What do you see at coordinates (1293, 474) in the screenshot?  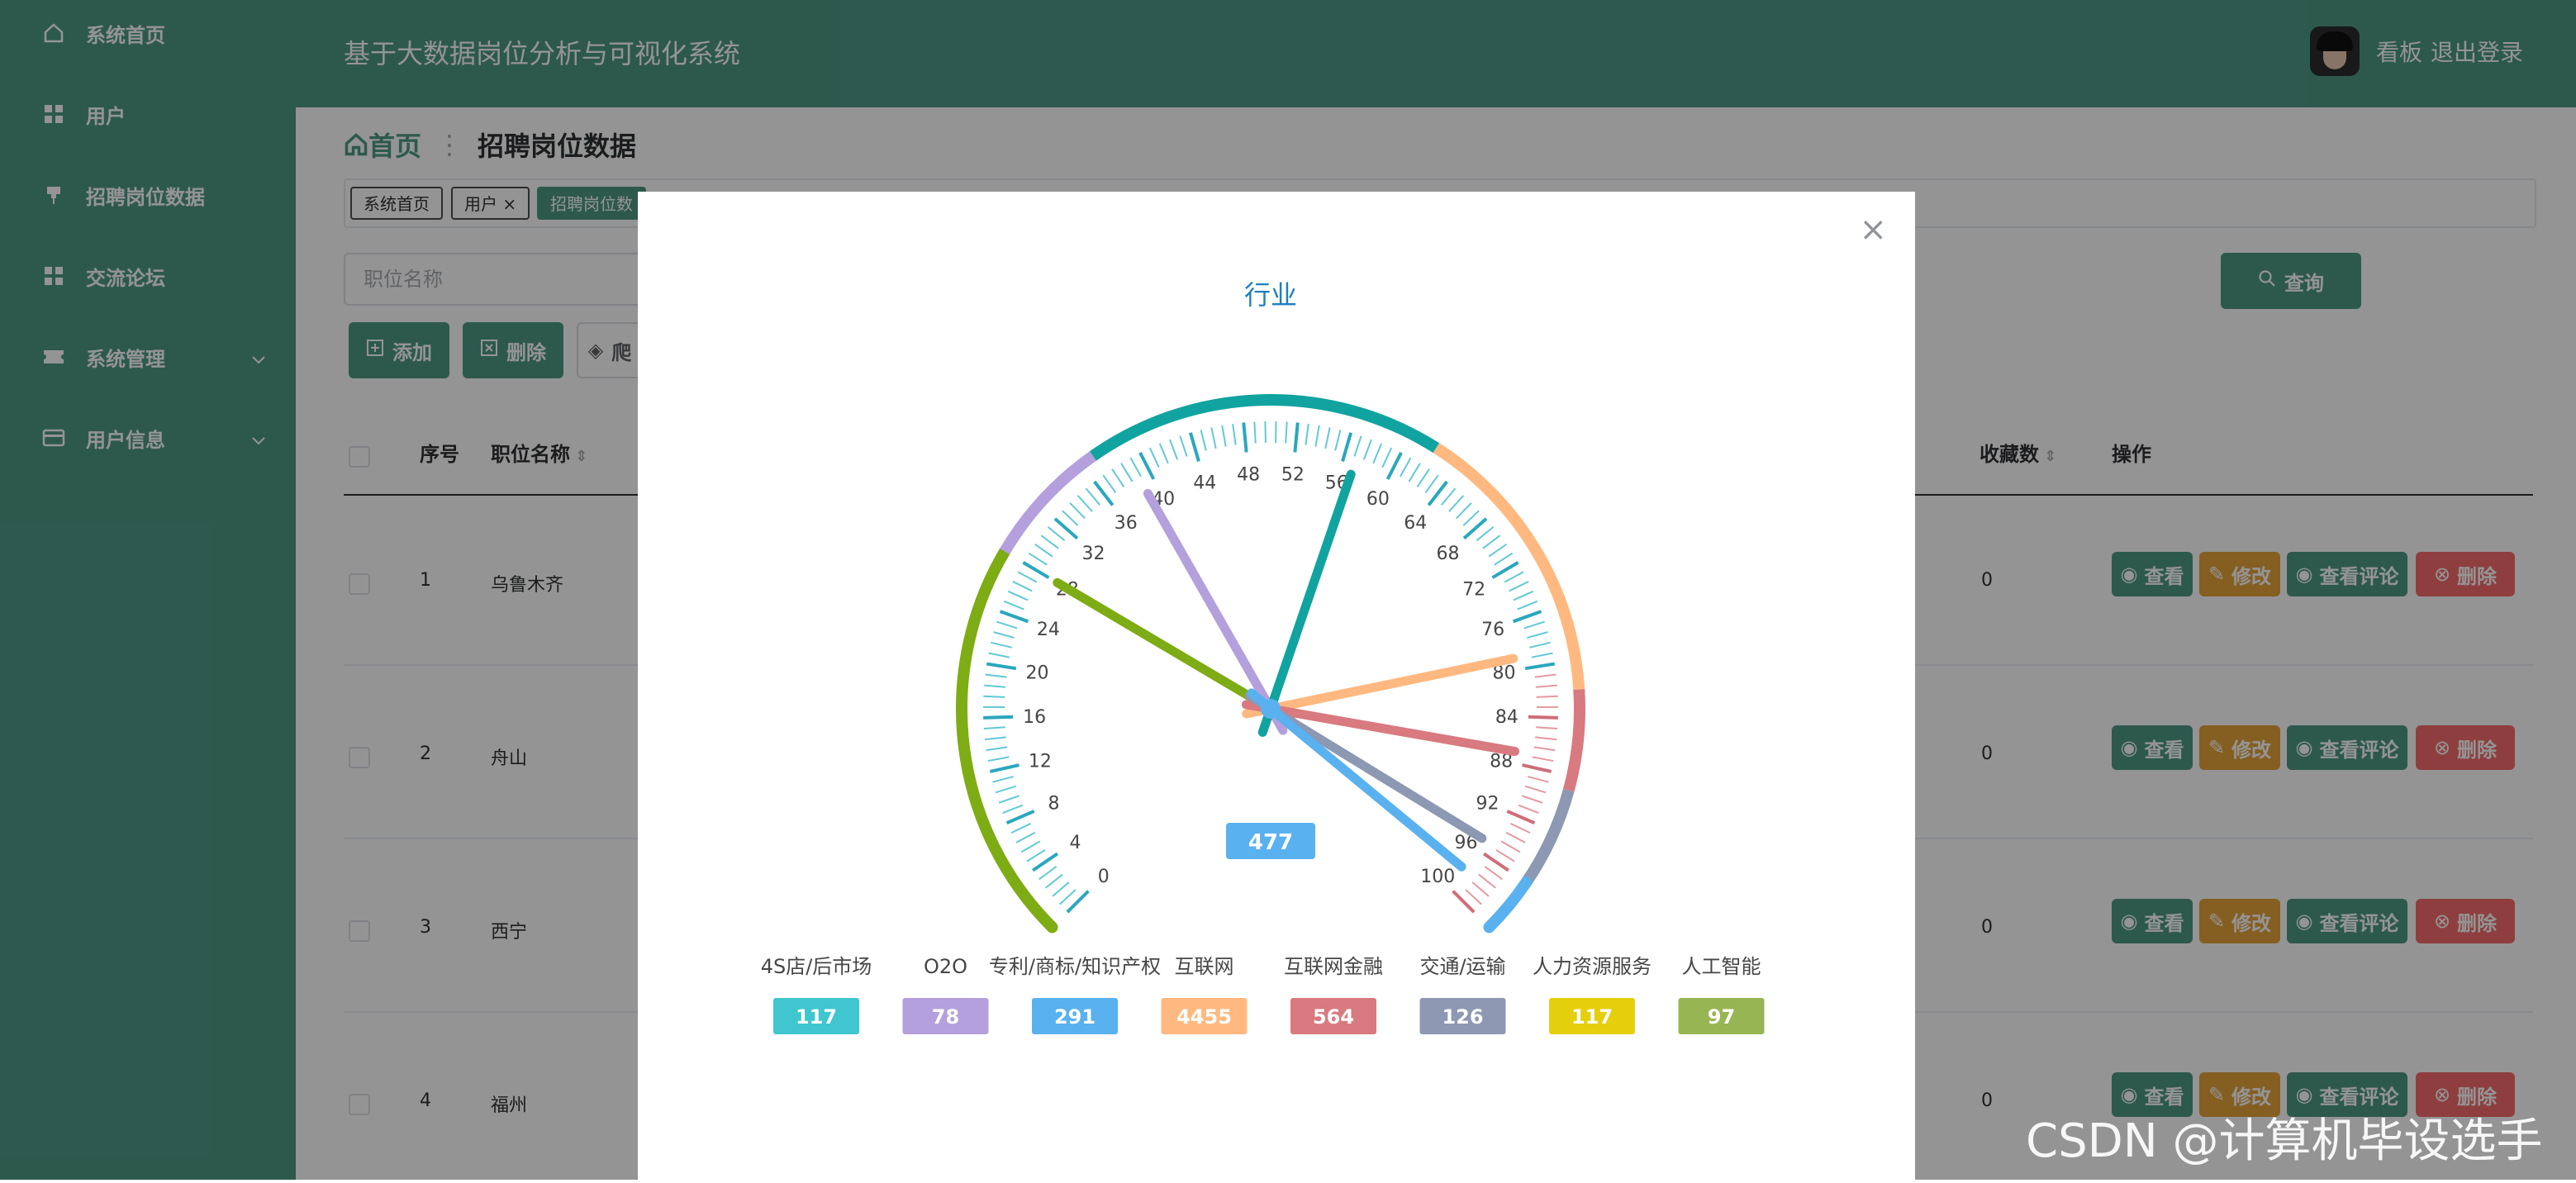 I see `gauge-tick-label: 52` at bounding box center [1293, 474].